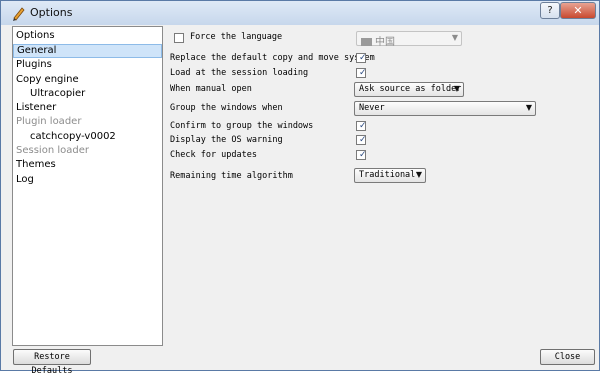  I want to click on force-language-checkbox, so click(179, 38).